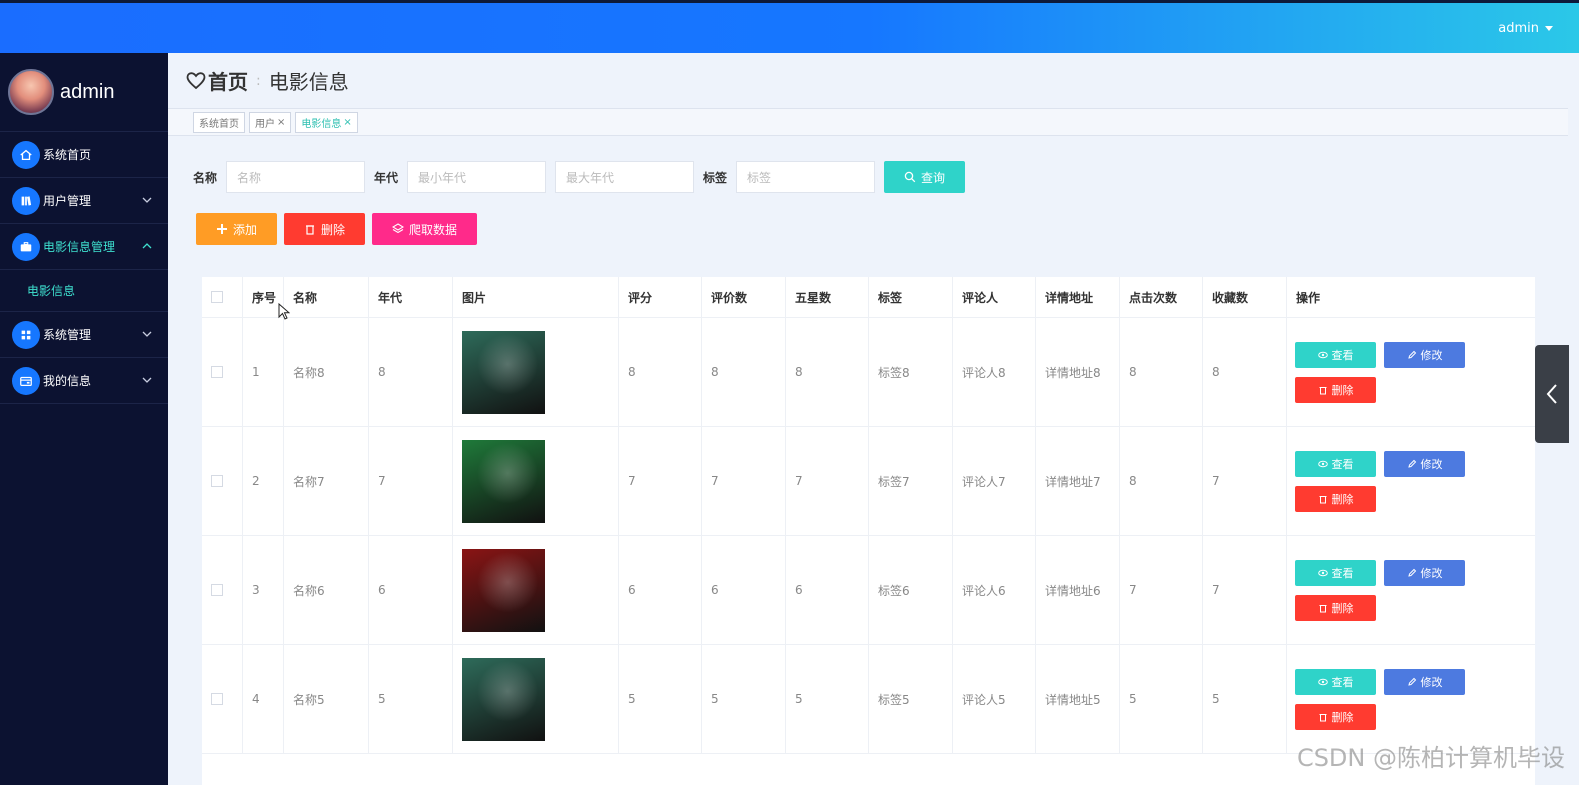 This screenshot has width=1579, height=785. What do you see at coordinates (205, 177) in the screenshot?
I see `name-label: 名称` at bounding box center [205, 177].